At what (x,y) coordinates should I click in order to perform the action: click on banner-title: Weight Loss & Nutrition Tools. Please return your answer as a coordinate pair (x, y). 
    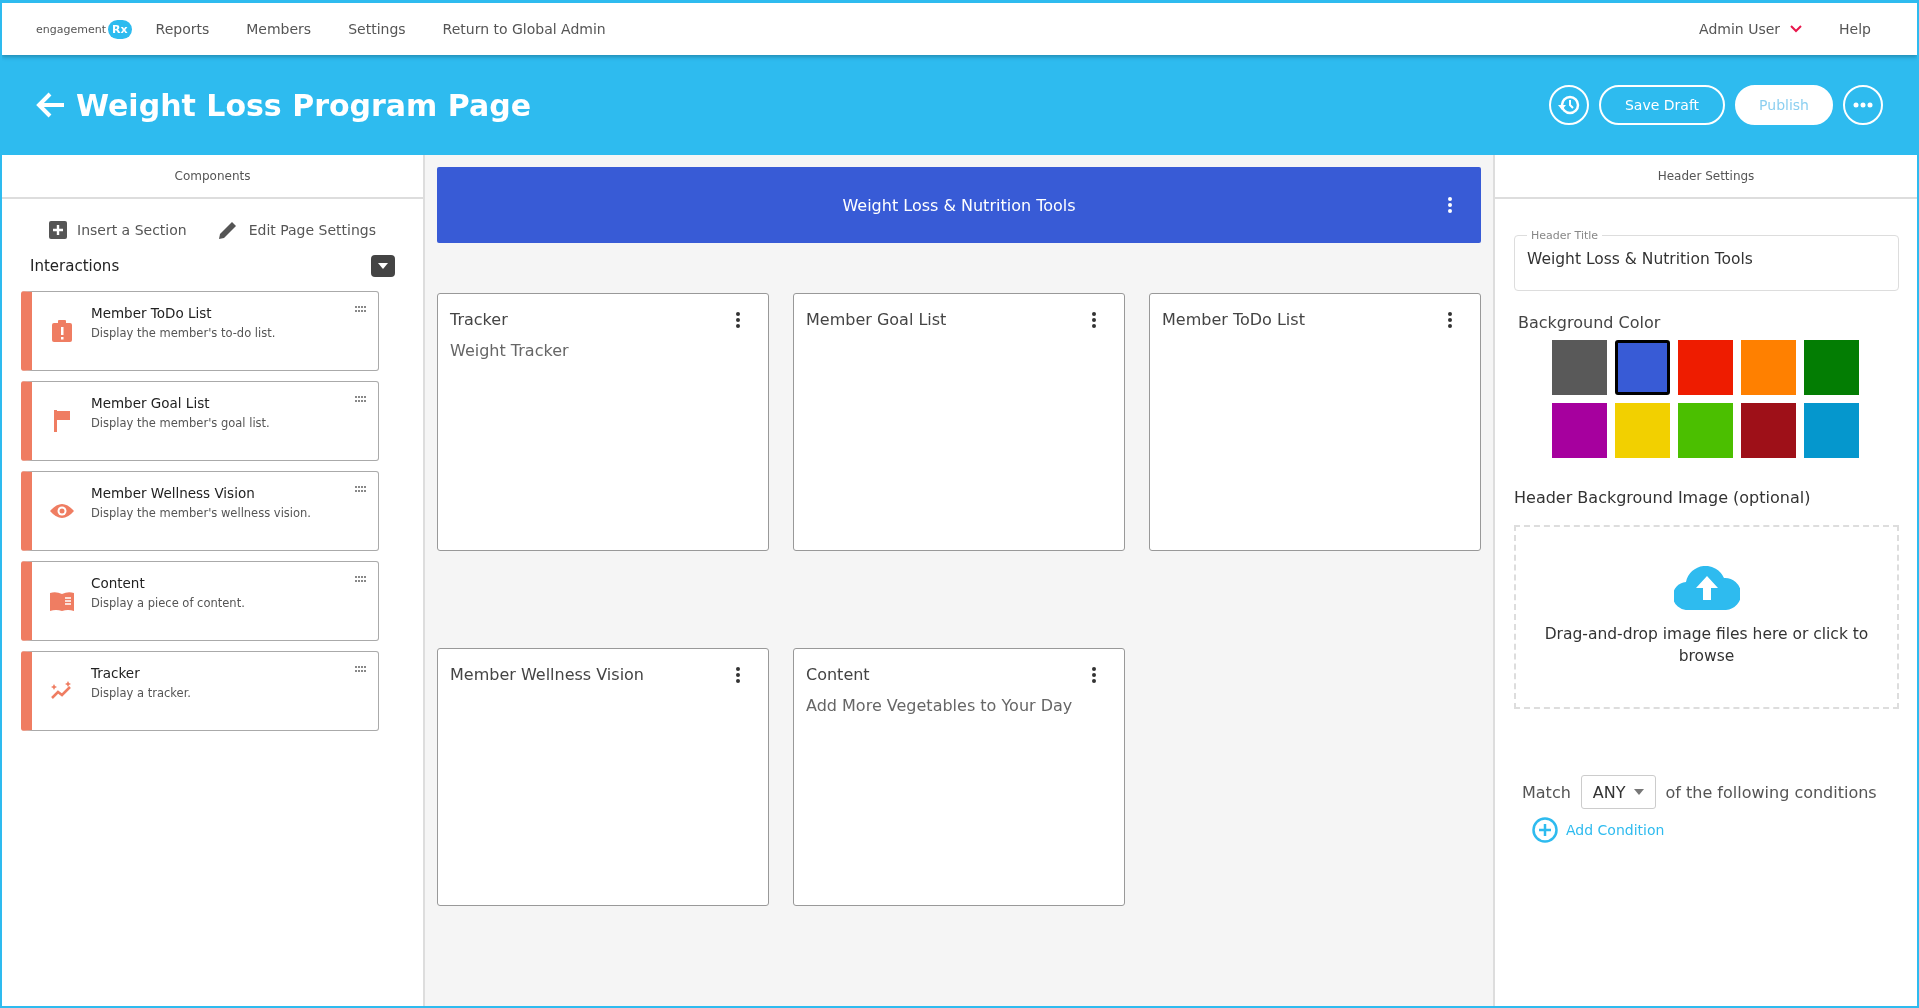
    Looking at the image, I should click on (959, 205).